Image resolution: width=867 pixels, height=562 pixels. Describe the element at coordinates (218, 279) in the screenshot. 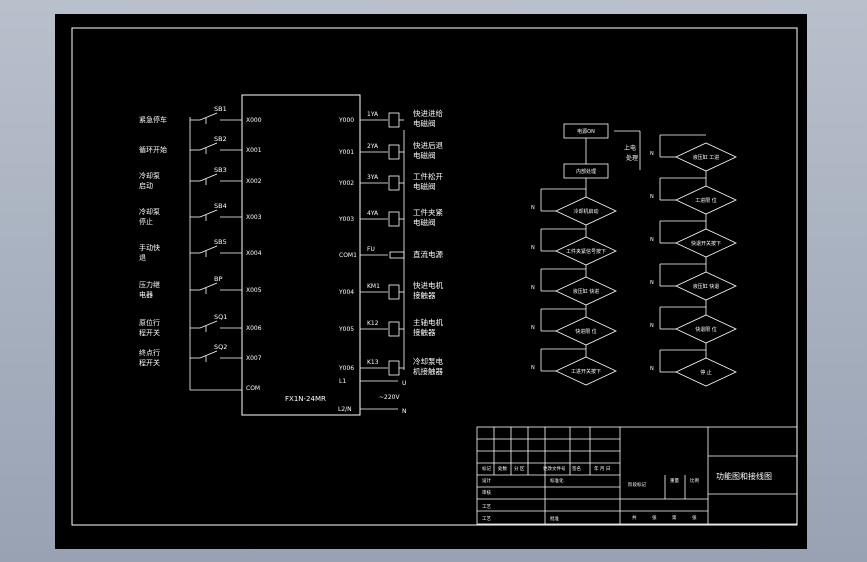

I see `input-switch-label: BP` at that location.